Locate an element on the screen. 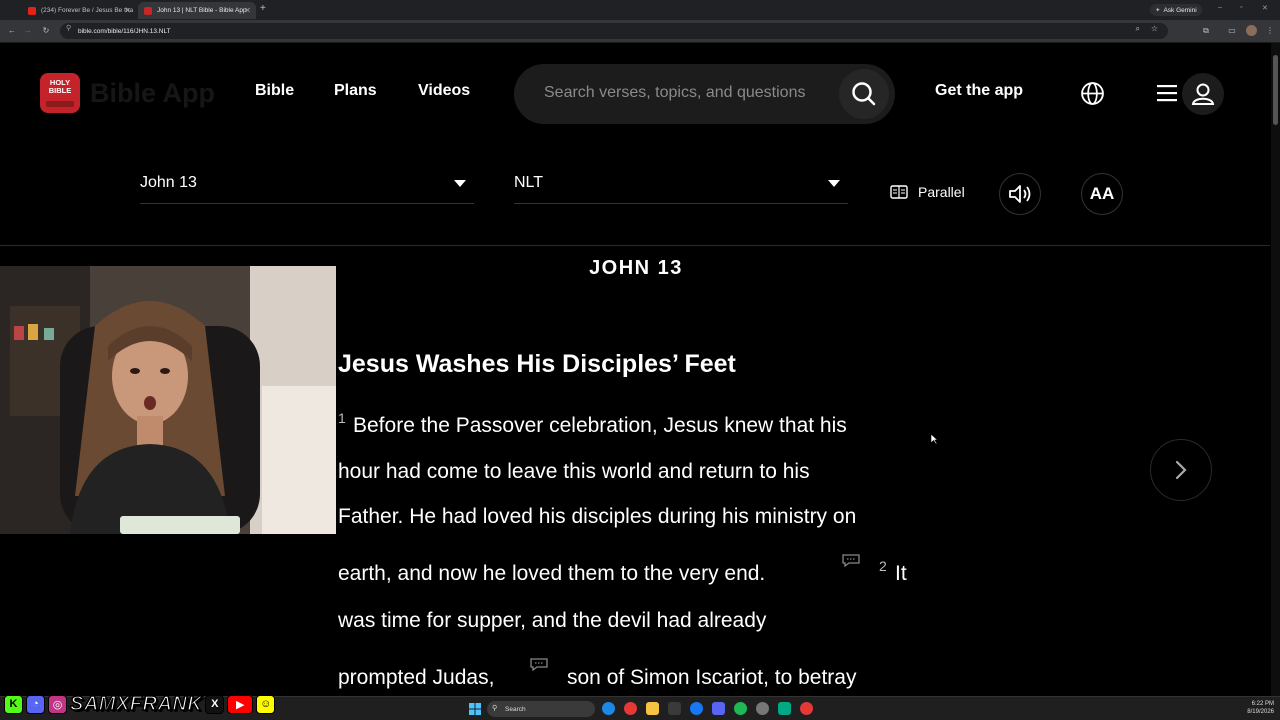 This screenshot has height=720, width=1280. page-edge is located at coordinates (640, 42).